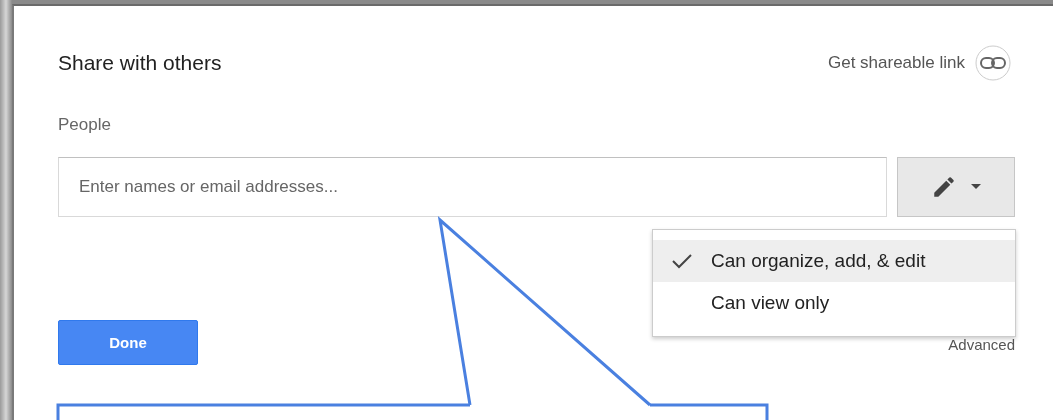 This screenshot has height=420, width=1053. I want to click on people-label: People, so click(85, 125).